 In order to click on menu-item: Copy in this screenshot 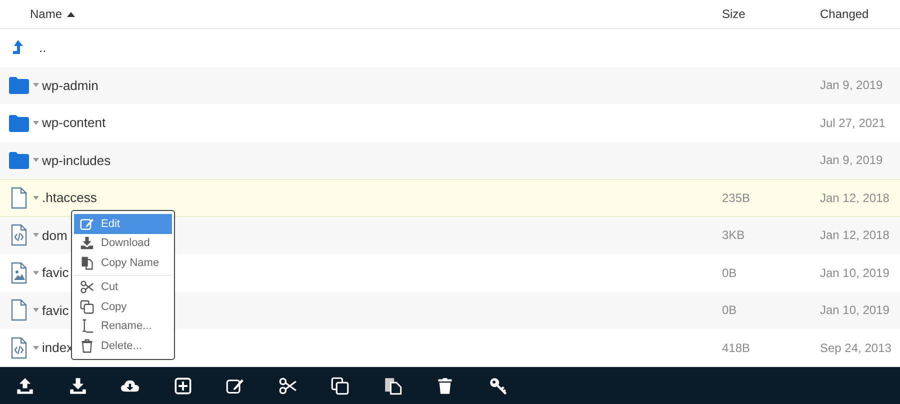, I will do `click(123, 306)`.